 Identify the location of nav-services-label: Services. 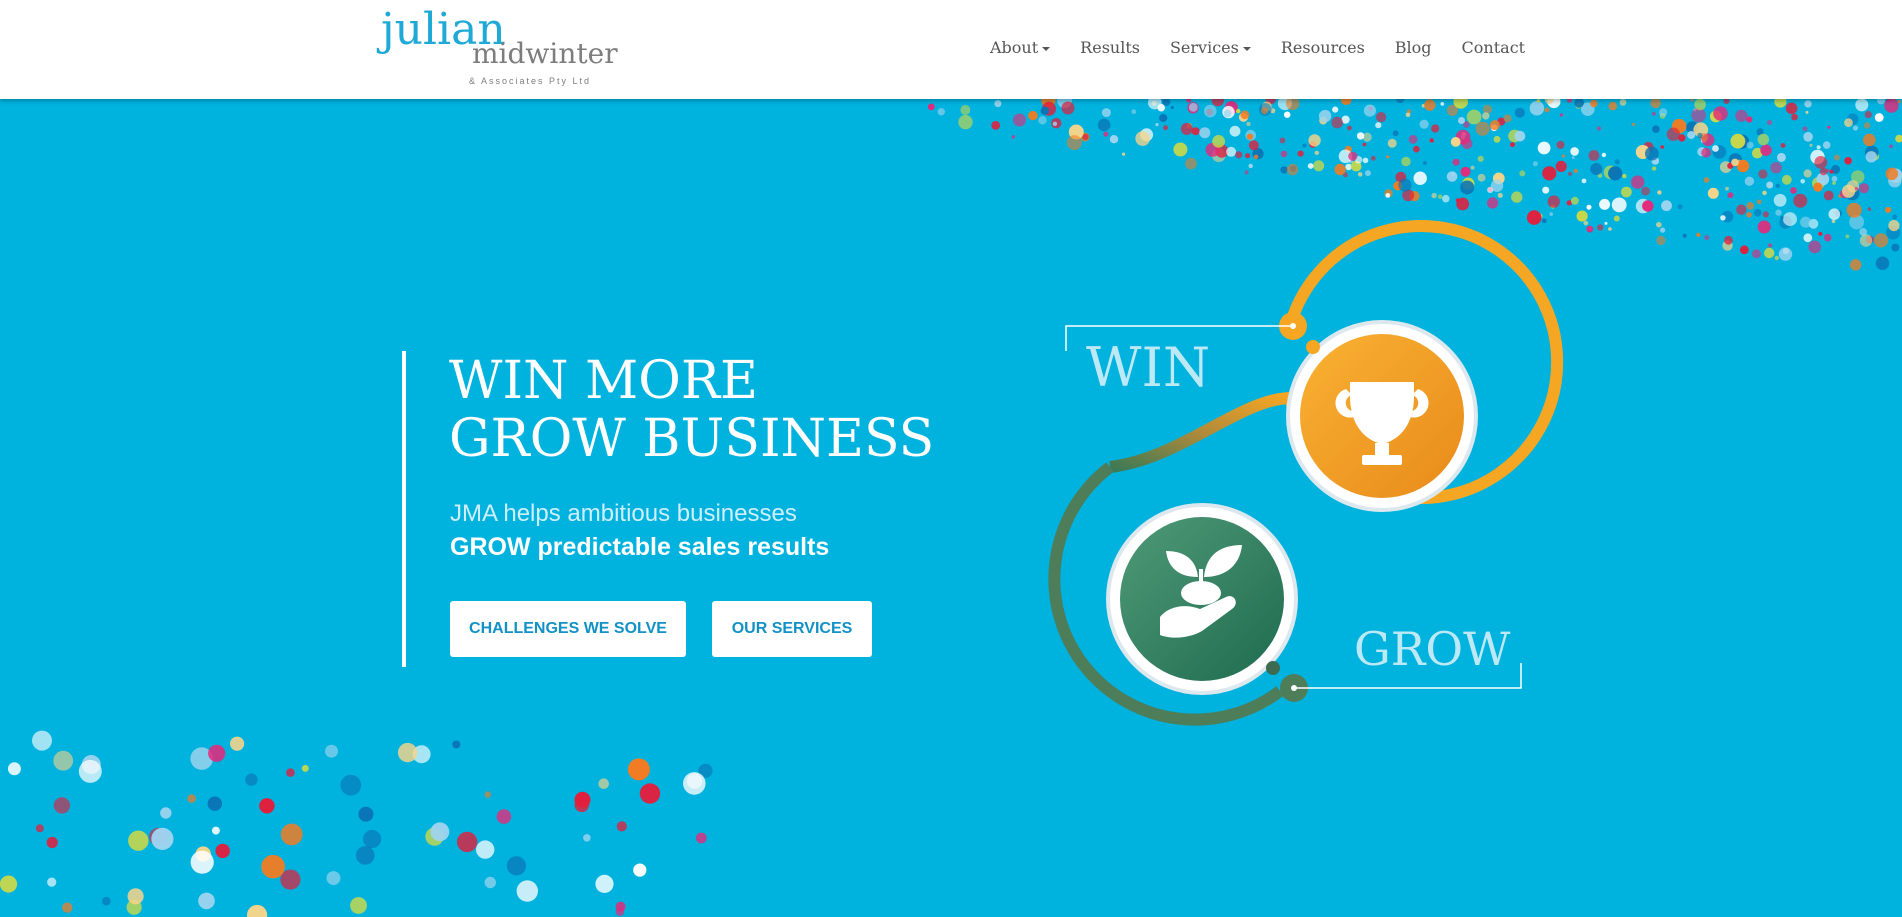
(1204, 47).